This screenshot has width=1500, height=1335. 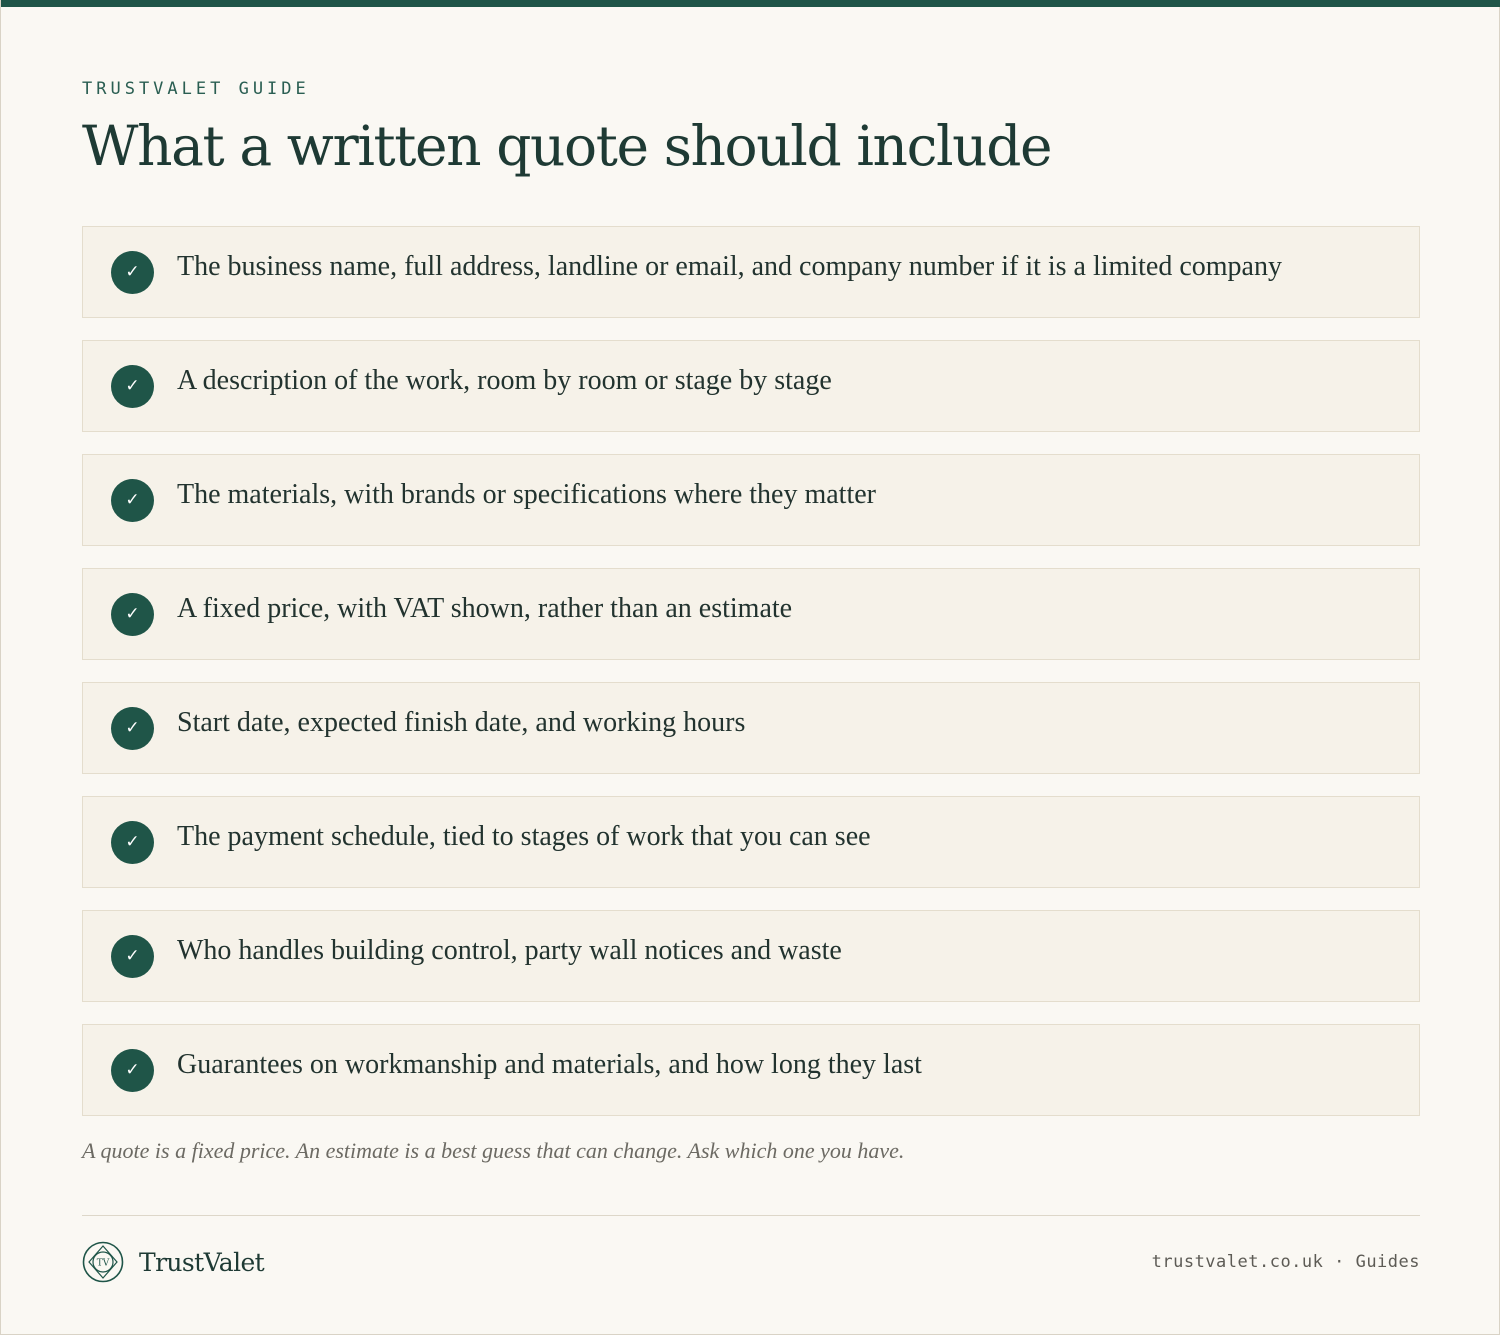 What do you see at coordinates (750, 3) in the screenshot?
I see `top-accent-bar` at bounding box center [750, 3].